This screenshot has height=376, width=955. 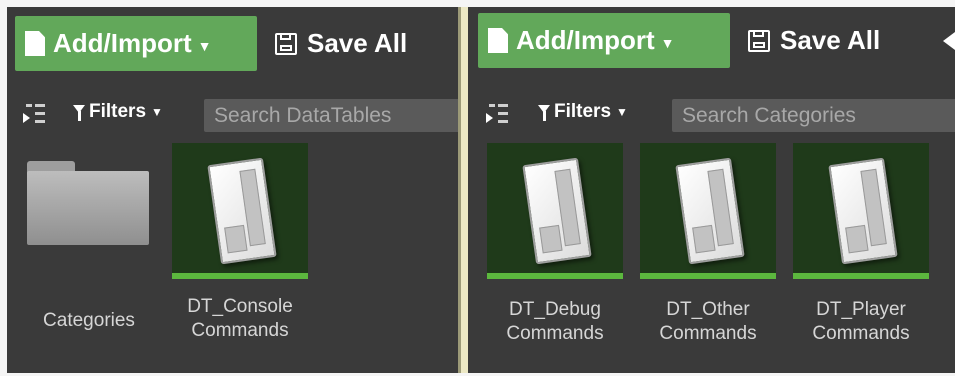 I want to click on folder-icon, so click(x=88, y=203).